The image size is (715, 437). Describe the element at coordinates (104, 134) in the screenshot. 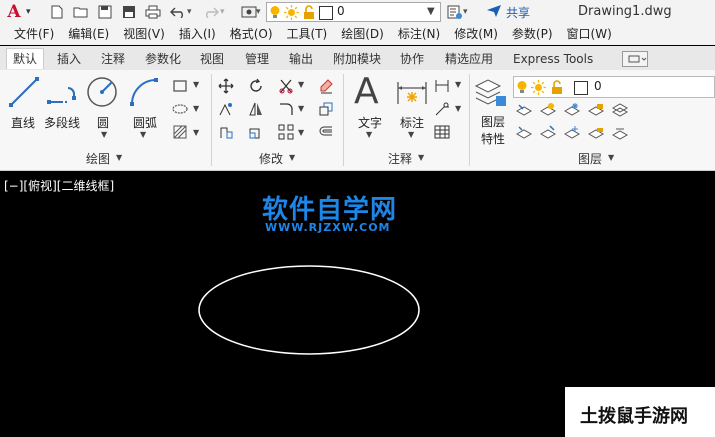

I see `circle-dropdown-icon: ▼` at that location.